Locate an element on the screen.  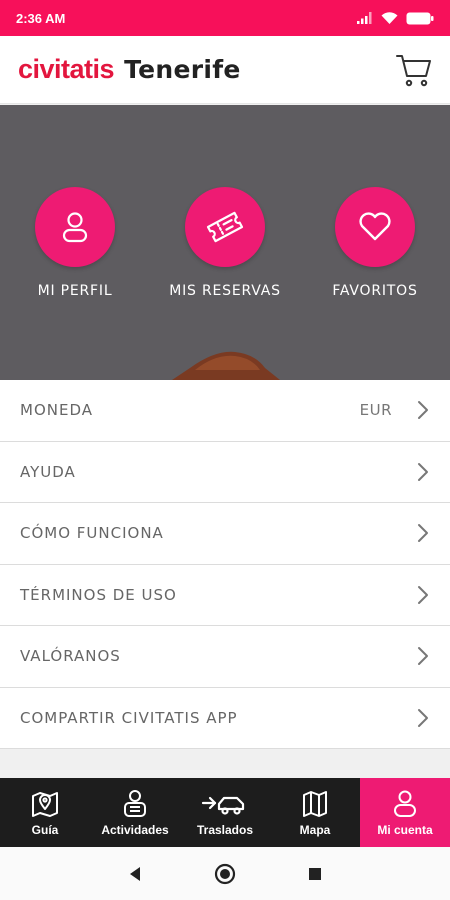
heart-icon is located at coordinates (375, 226).